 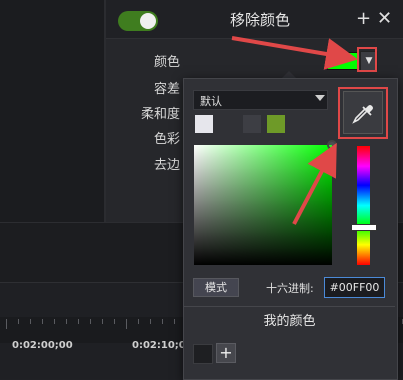 What do you see at coordinates (363, 18) in the screenshot?
I see `add-icon: +` at bounding box center [363, 18].